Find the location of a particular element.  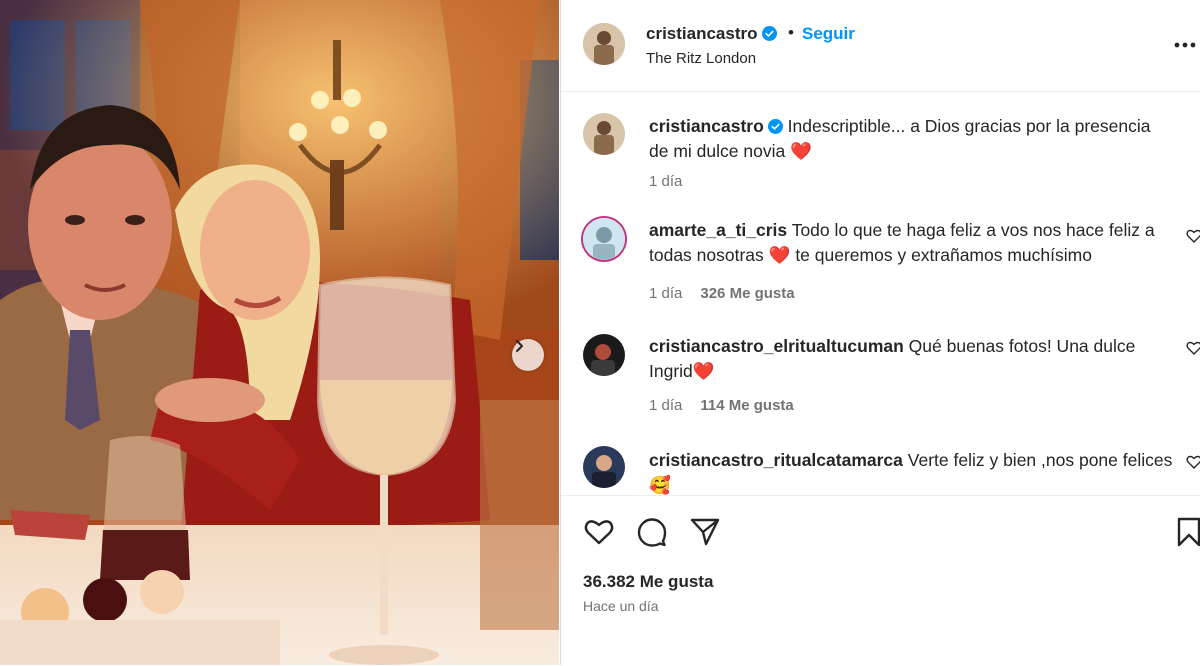

next-photo-button is located at coordinates (528, 355).